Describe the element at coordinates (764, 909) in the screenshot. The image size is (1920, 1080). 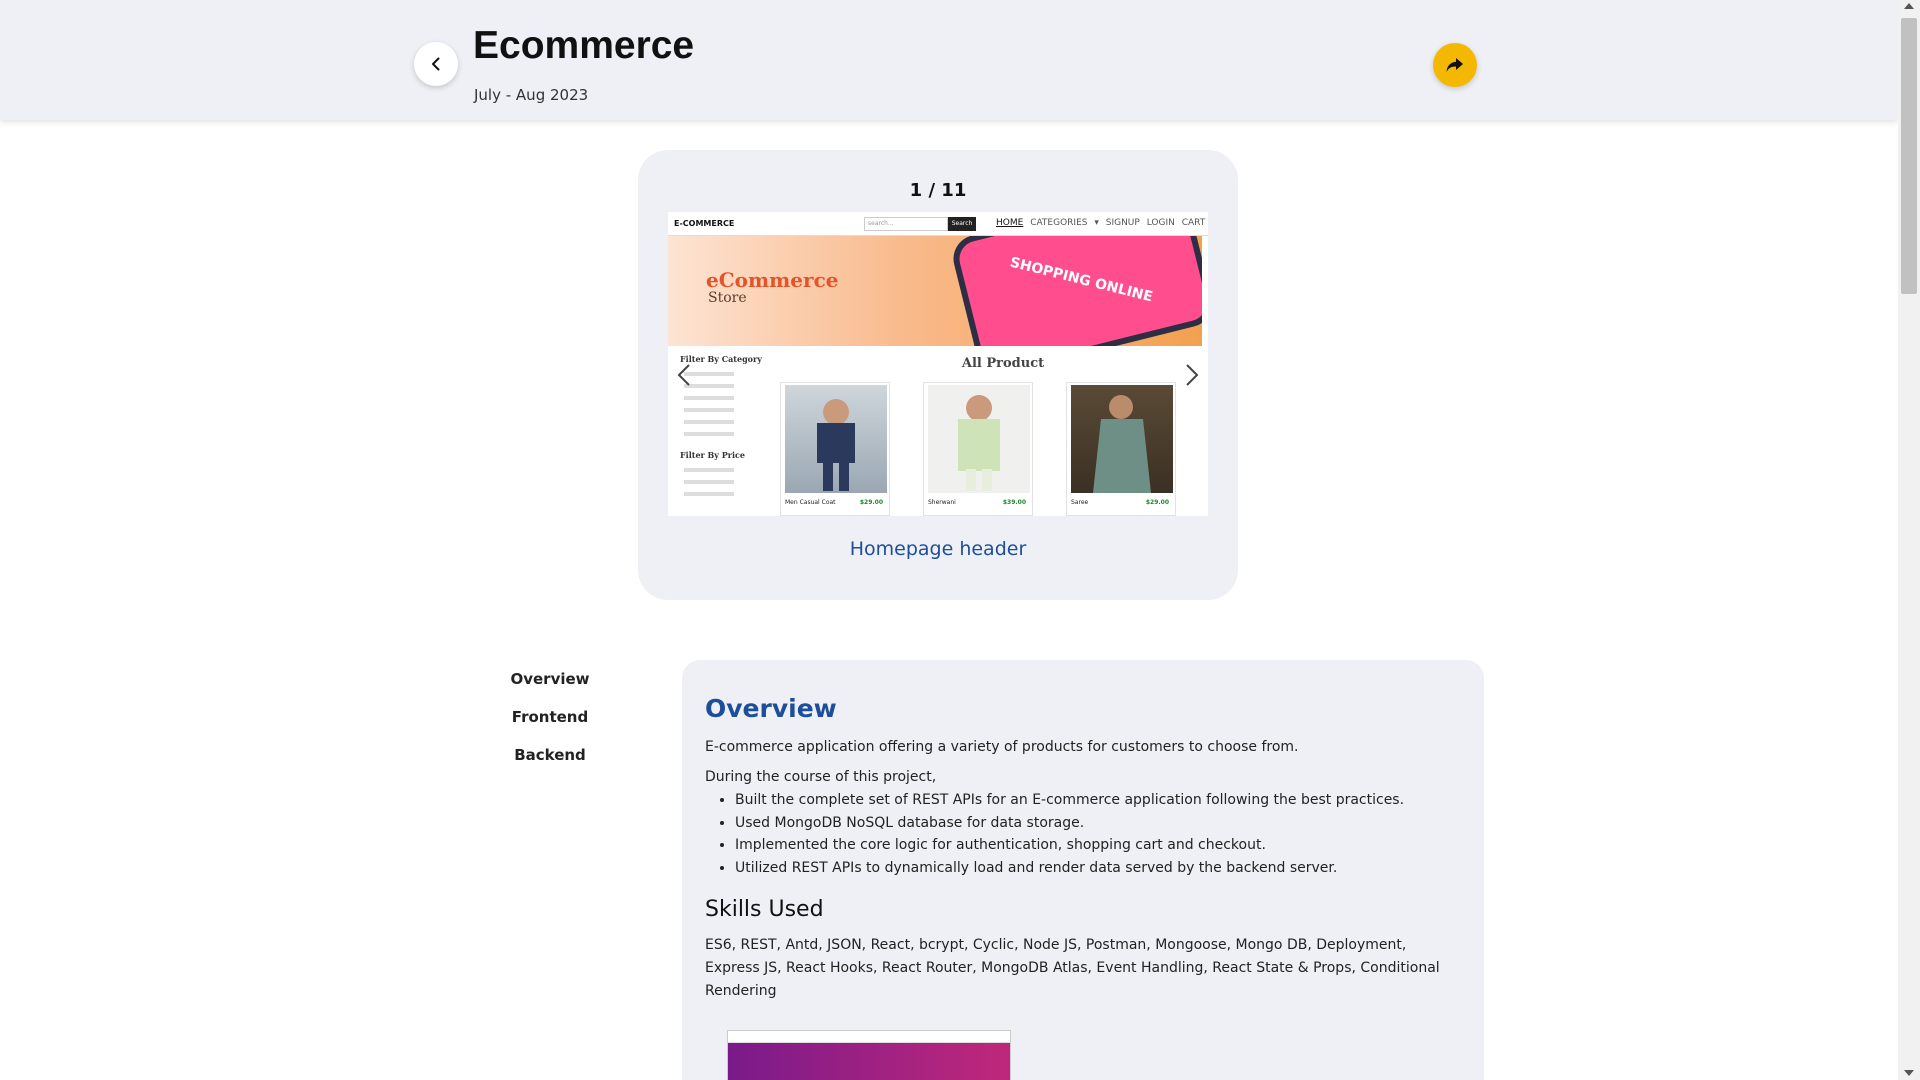
I see `skills-heading: Skills Used` at that location.